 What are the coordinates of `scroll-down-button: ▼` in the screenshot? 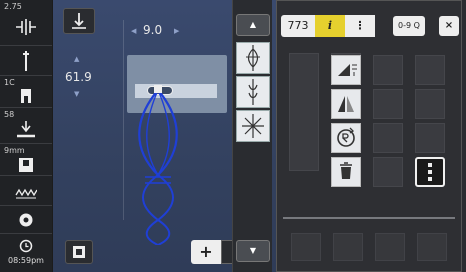 It's located at (253, 251).